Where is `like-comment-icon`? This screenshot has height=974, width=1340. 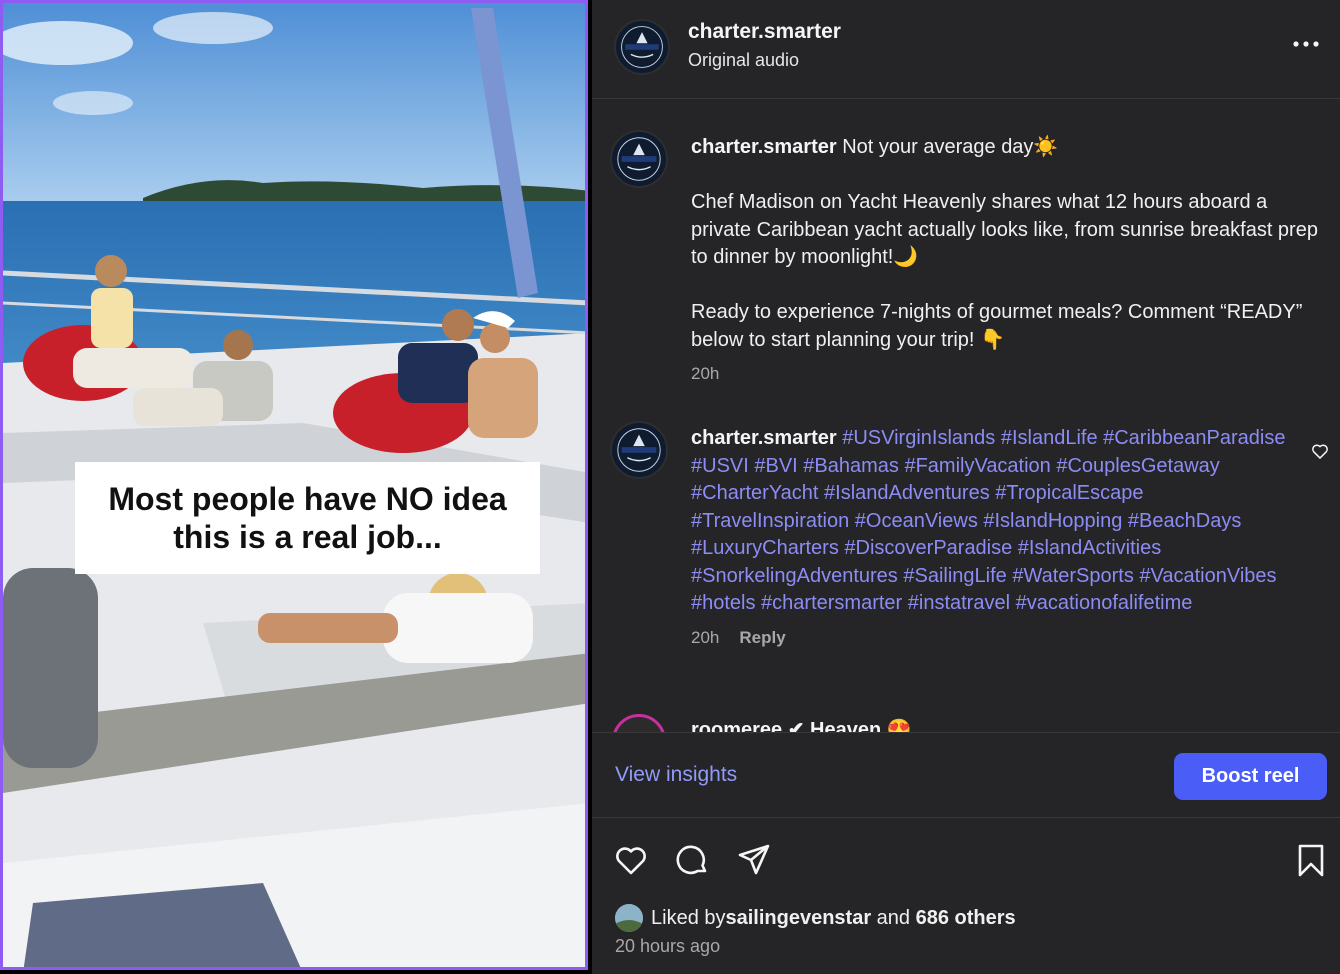 like-comment-icon is located at coordinates (1320, 451).